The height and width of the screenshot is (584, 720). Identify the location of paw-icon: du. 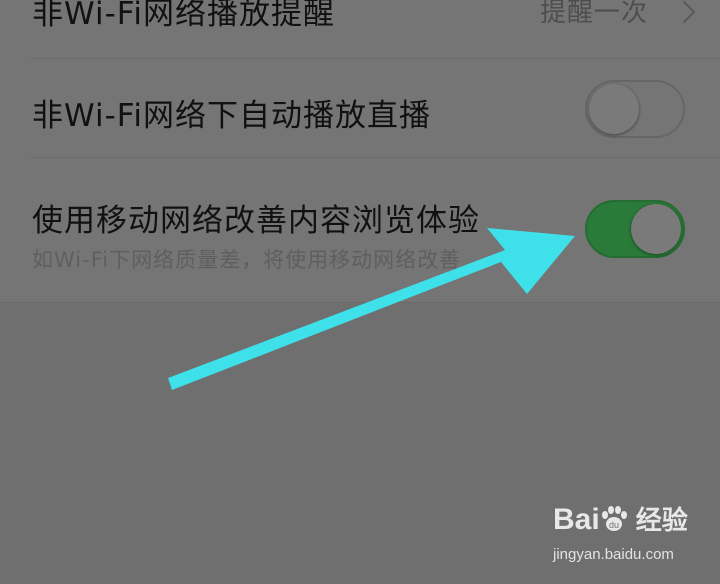
(614, 518).